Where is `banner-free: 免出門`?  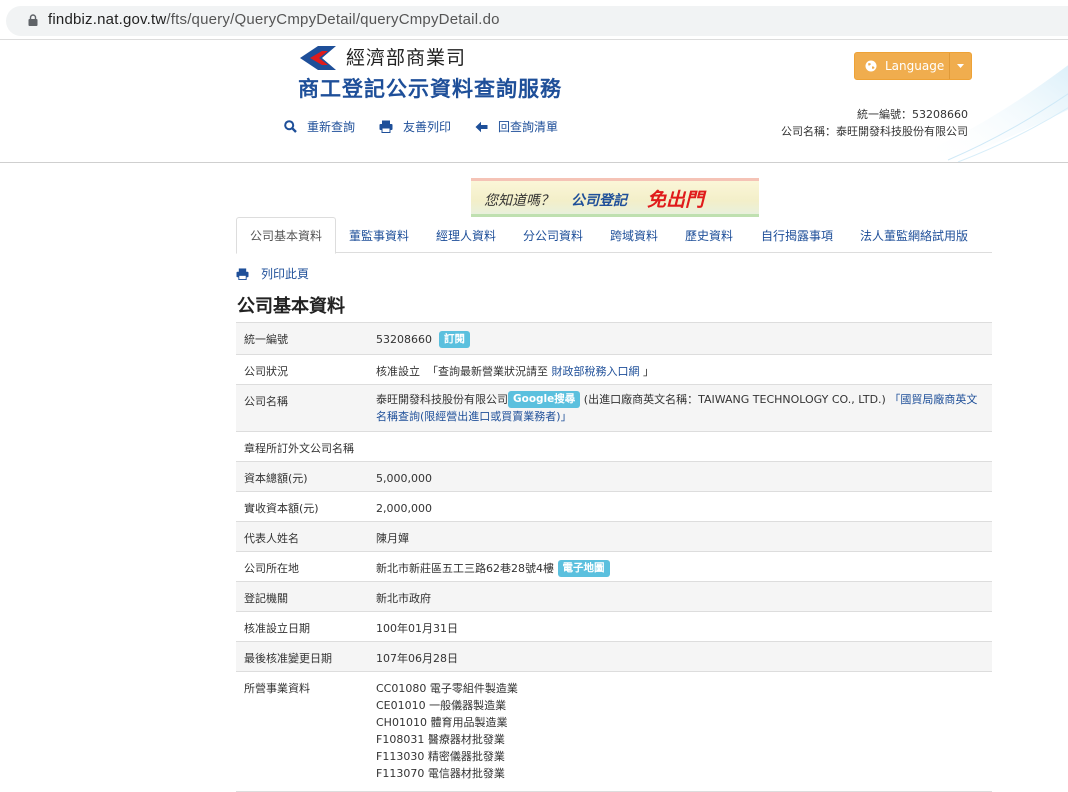 banner-free: 免出門 is located at coordinates (676, 200).